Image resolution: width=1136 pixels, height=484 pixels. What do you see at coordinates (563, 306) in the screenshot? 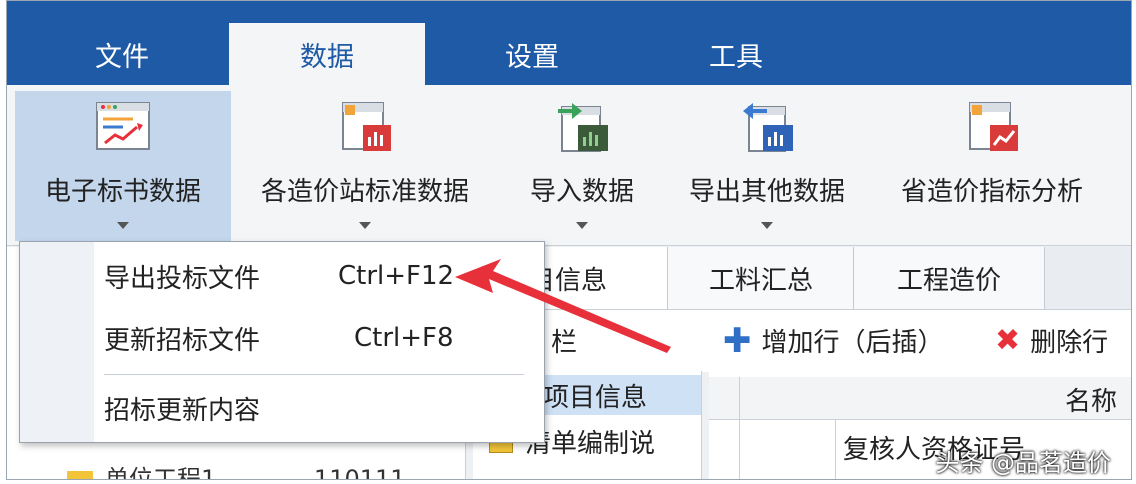
I see `annotation-arrow-icon` at bounding box center [563, 306].